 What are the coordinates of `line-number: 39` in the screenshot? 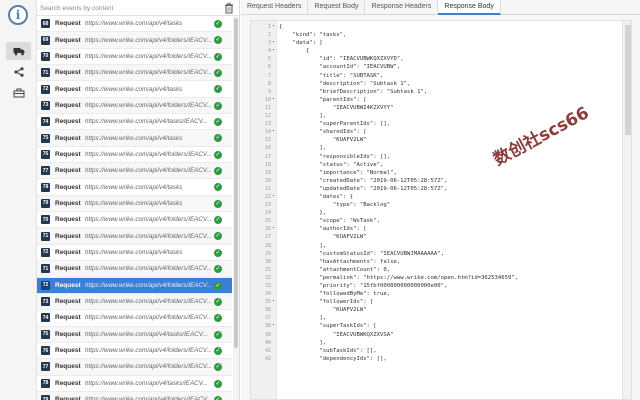 It's located at (267, 334).